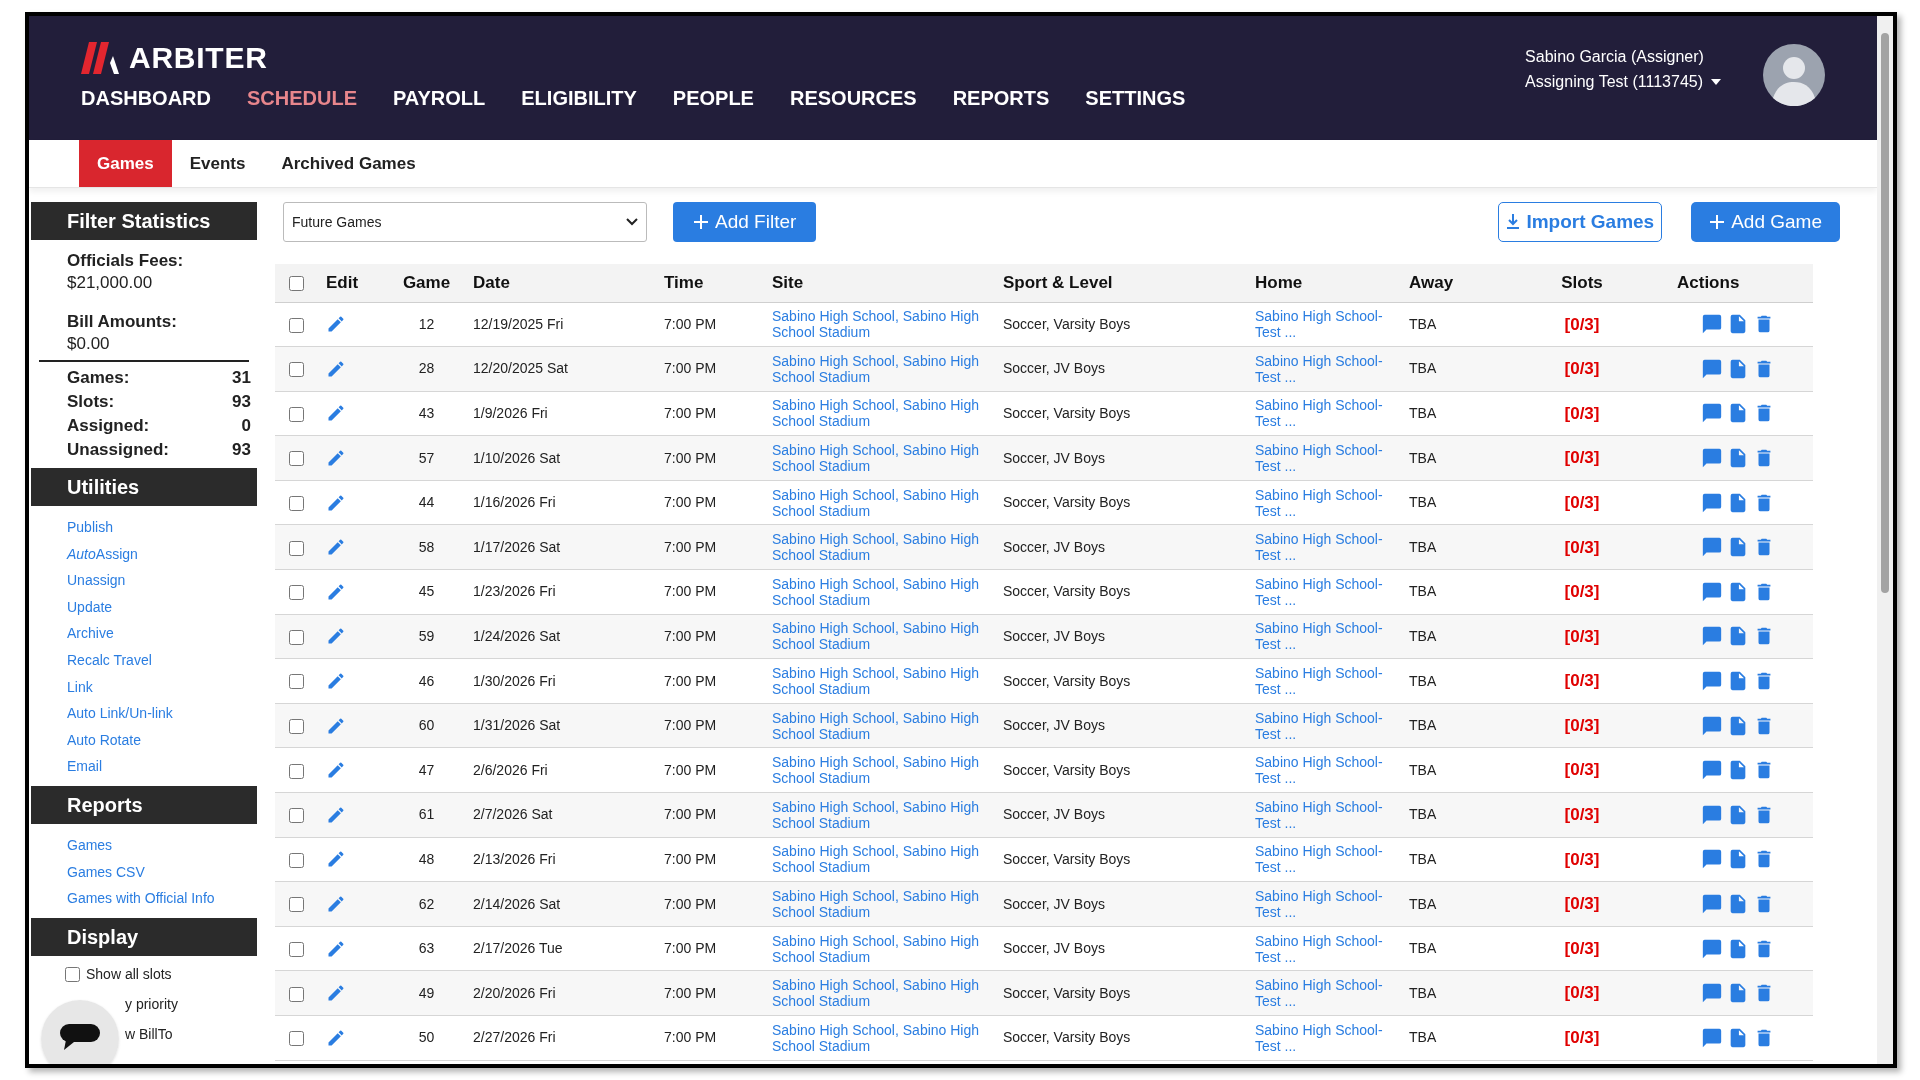  I want to click on sub-tab: Games, so click(125, 163).